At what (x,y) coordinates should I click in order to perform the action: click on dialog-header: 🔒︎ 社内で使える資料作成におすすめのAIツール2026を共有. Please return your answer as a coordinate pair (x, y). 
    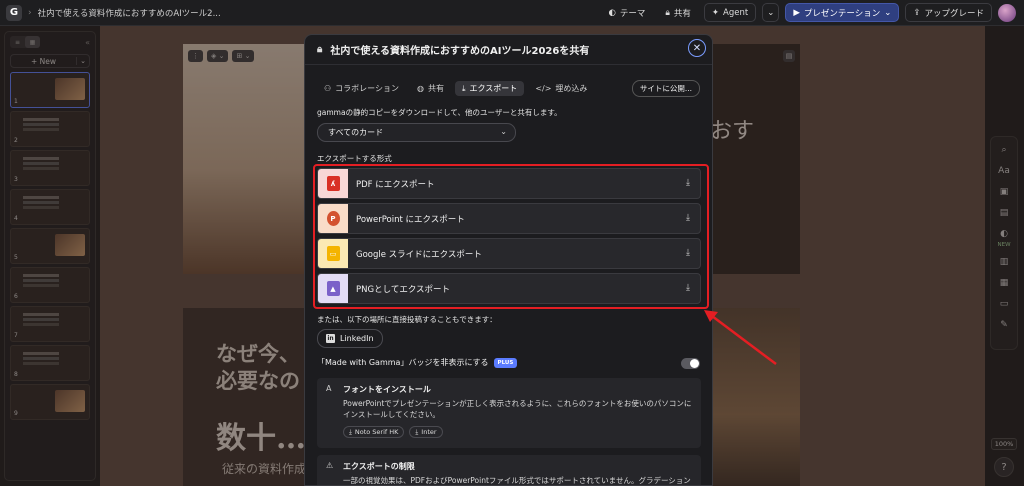
    Looking at the image, I should click on (508, 50).